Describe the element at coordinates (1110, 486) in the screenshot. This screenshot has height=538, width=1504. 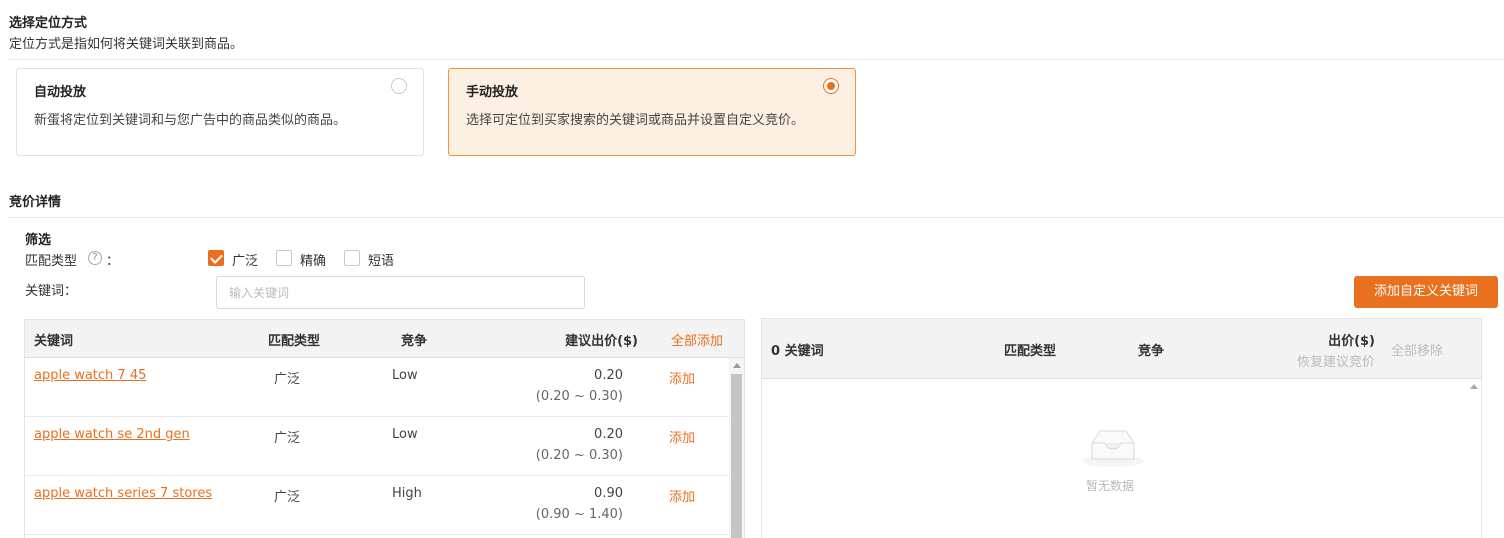
I see `empty-state-text: 暂无数据` at that location.